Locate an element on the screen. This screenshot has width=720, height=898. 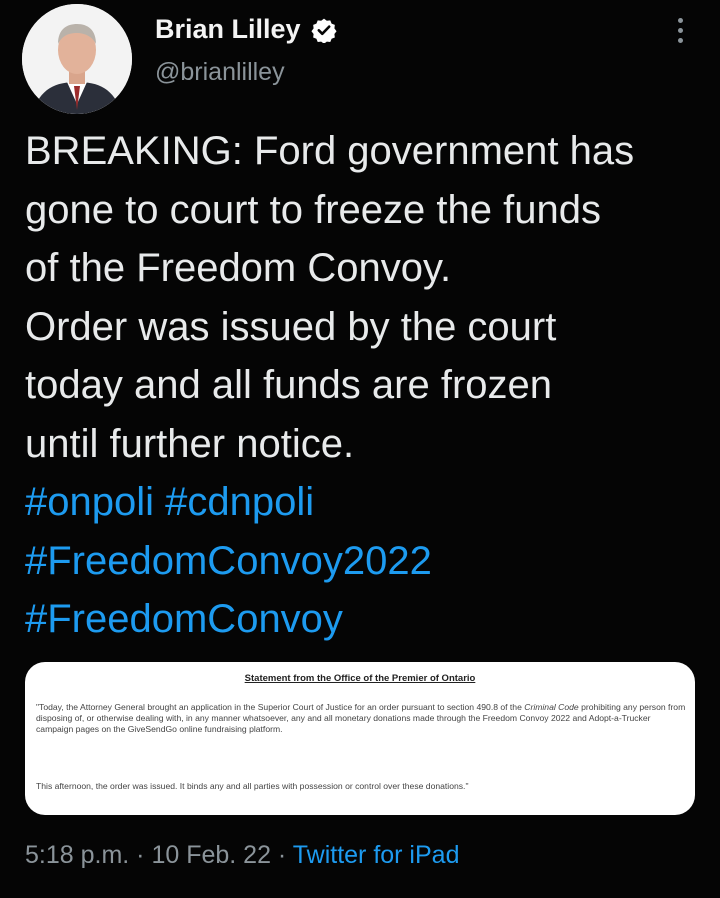
hashtag-cdnpoli: #cdnpoli is located at coordinates (239, 502).